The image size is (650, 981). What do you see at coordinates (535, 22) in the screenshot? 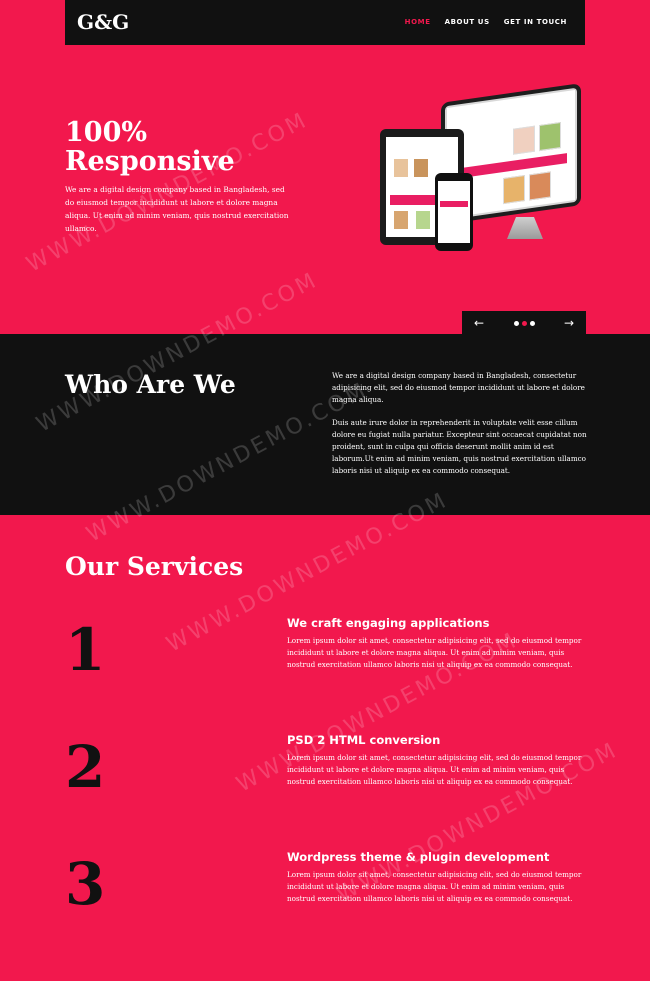
I see `nav-contact-link: GET IN TOUCH` at bounding box center [535, 22].